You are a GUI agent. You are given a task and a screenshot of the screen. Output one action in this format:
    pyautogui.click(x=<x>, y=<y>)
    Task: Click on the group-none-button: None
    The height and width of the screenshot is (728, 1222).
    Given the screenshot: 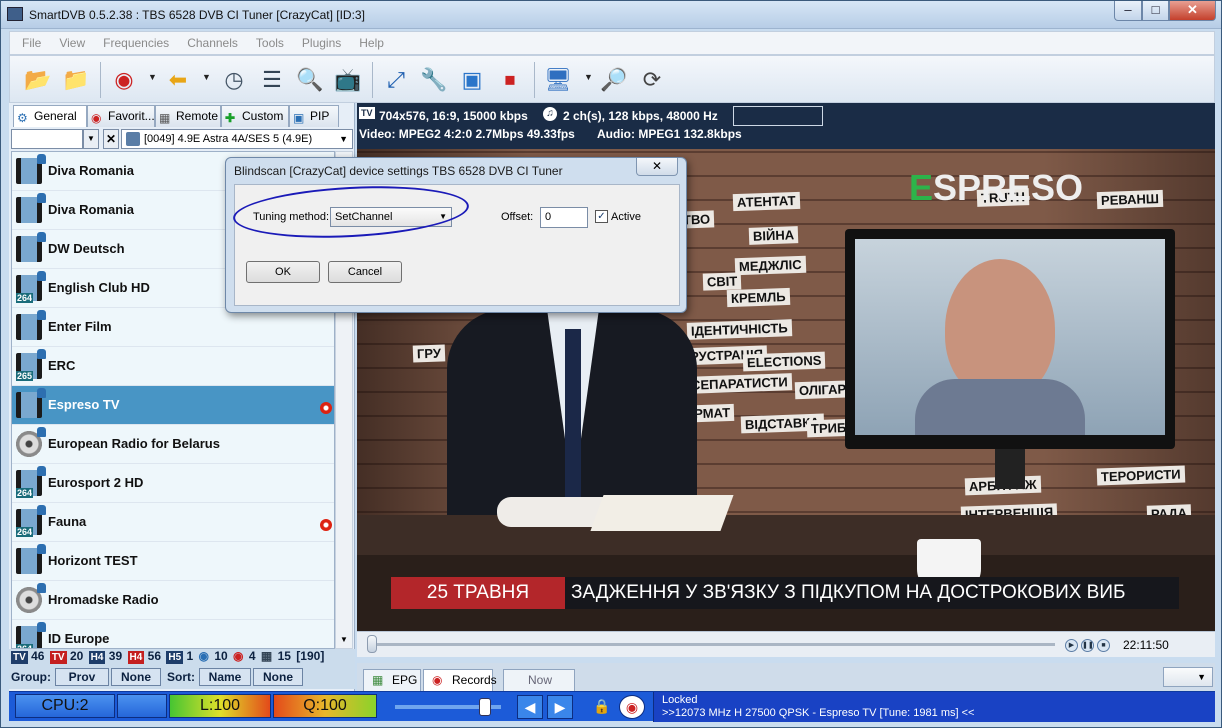 What is the action you would take?
    pyautogui.click(x=136, y=677)
    